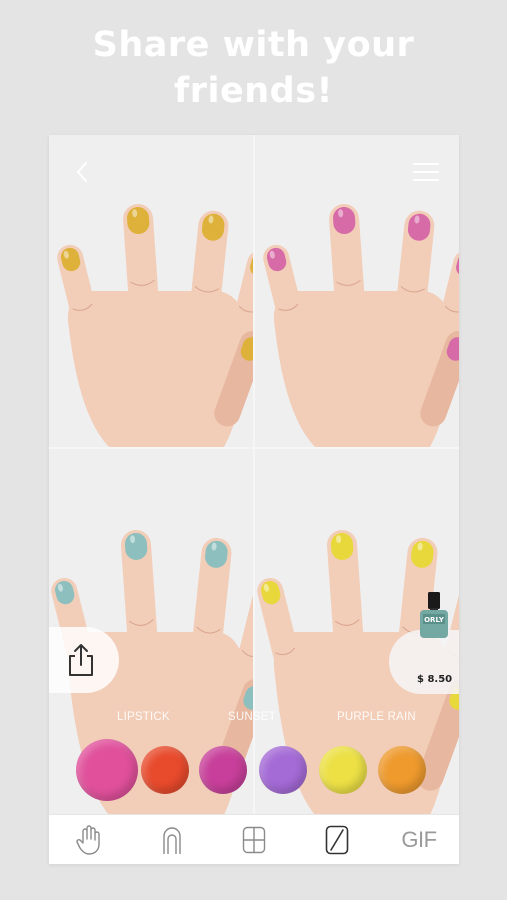 This screenshot has height=900, width=507. I want to click on grid-icon, so click(254, 840).